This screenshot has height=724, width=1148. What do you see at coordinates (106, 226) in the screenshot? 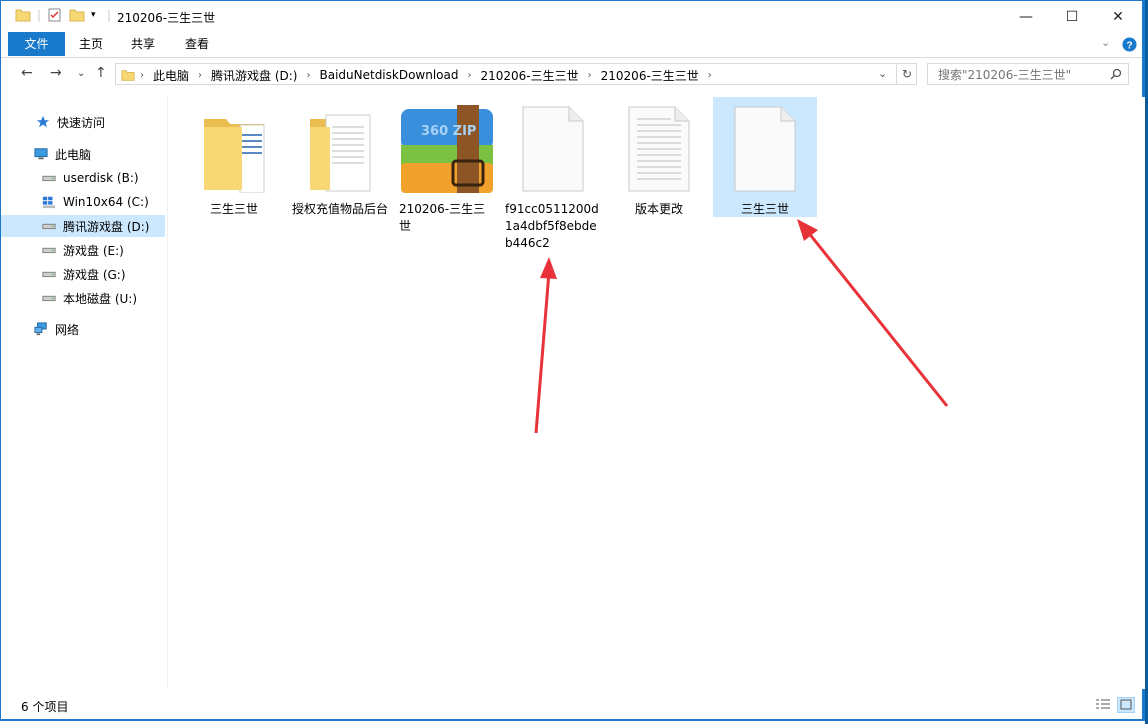
I see `nav-label: 腾讯游戏盘 (D:)` at bounding box center [106, 226].